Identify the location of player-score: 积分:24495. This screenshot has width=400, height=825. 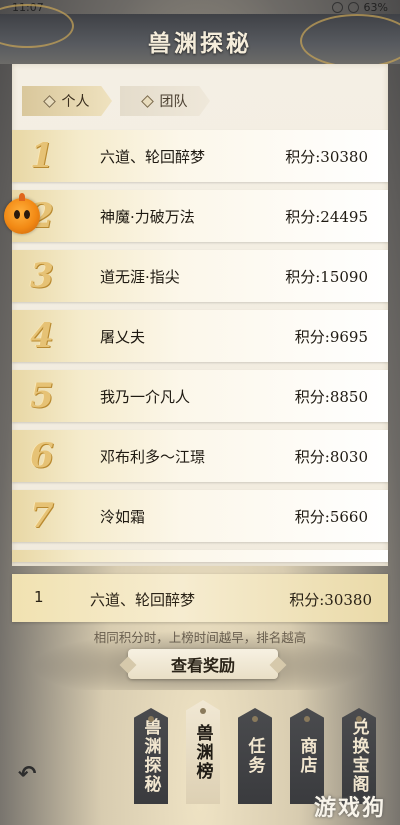
(326, 216).